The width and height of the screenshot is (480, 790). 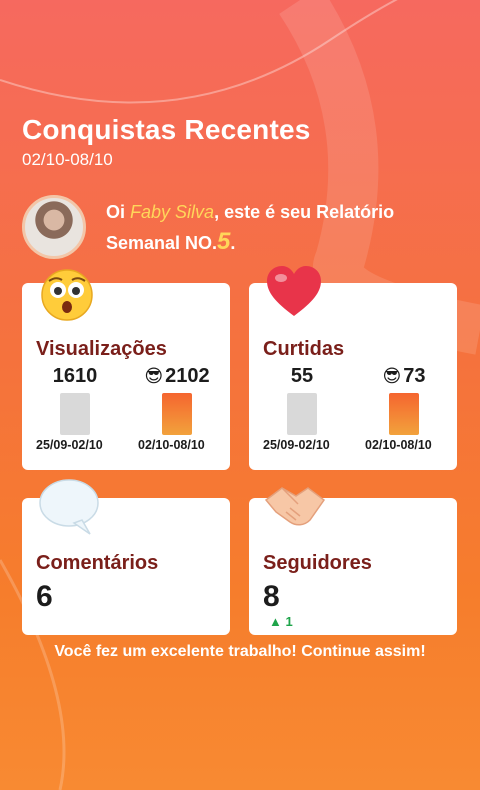 I want to click on heart-icon, so click(x=294, y=294).